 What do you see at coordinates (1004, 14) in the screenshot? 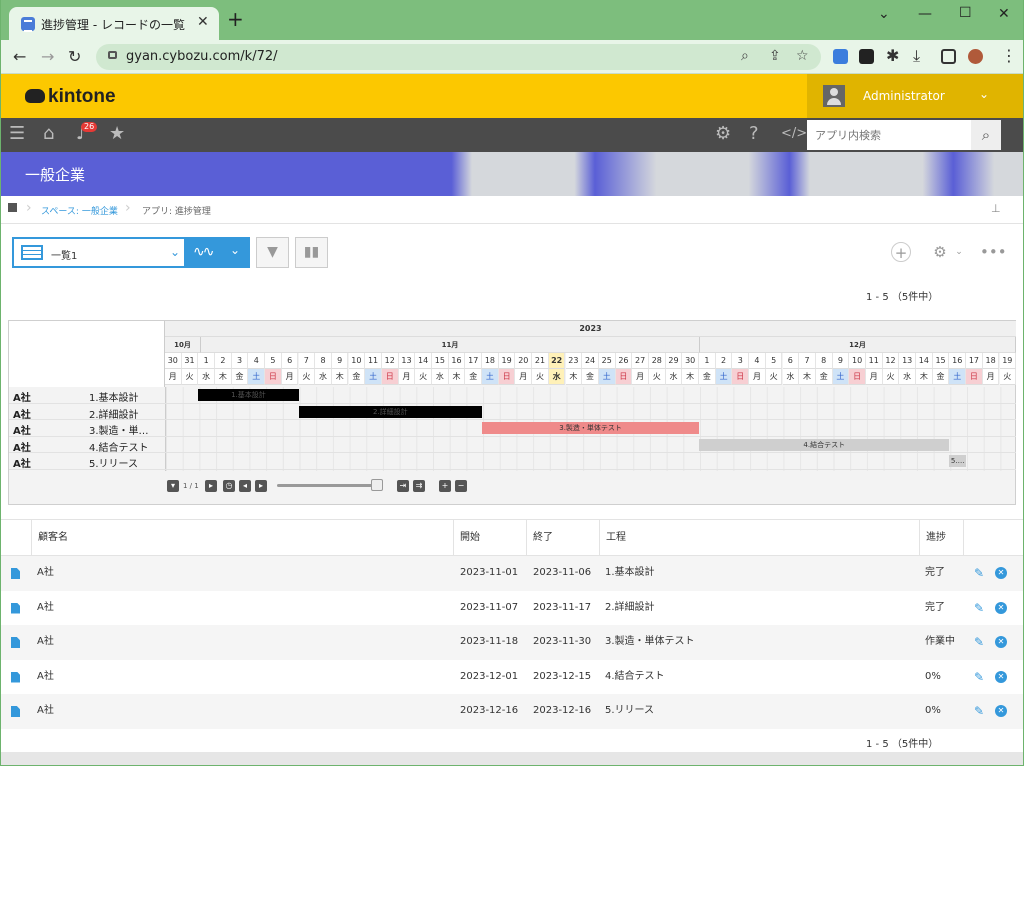
I see `close-window-icon: ✕` at bounding box center [1004, 14].